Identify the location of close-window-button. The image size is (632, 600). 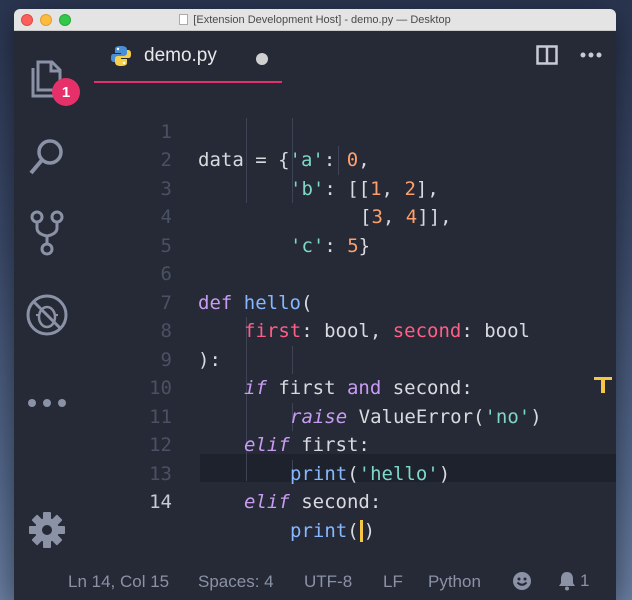
(27, 20).